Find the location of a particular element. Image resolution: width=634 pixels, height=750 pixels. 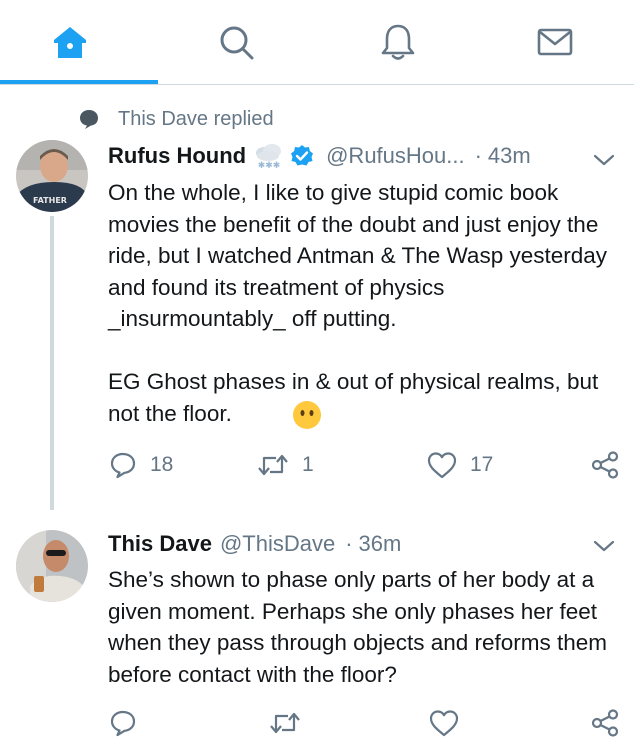

thread-line is located at coordinates (52, 363).